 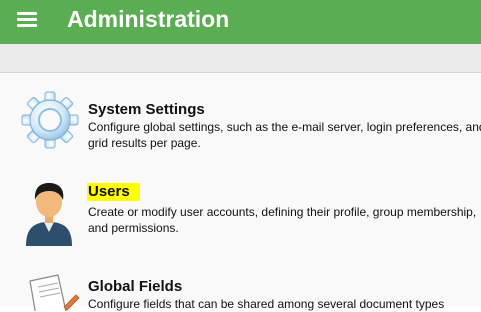 I want to click on page-title: Administration, so click(x=148, y=19).